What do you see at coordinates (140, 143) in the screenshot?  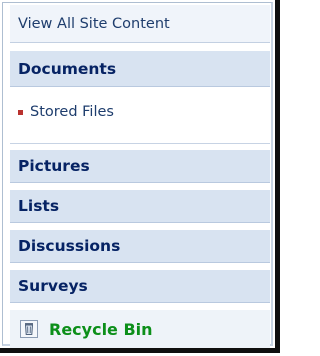 I see `section-divider` at bounding box center [140, 143].